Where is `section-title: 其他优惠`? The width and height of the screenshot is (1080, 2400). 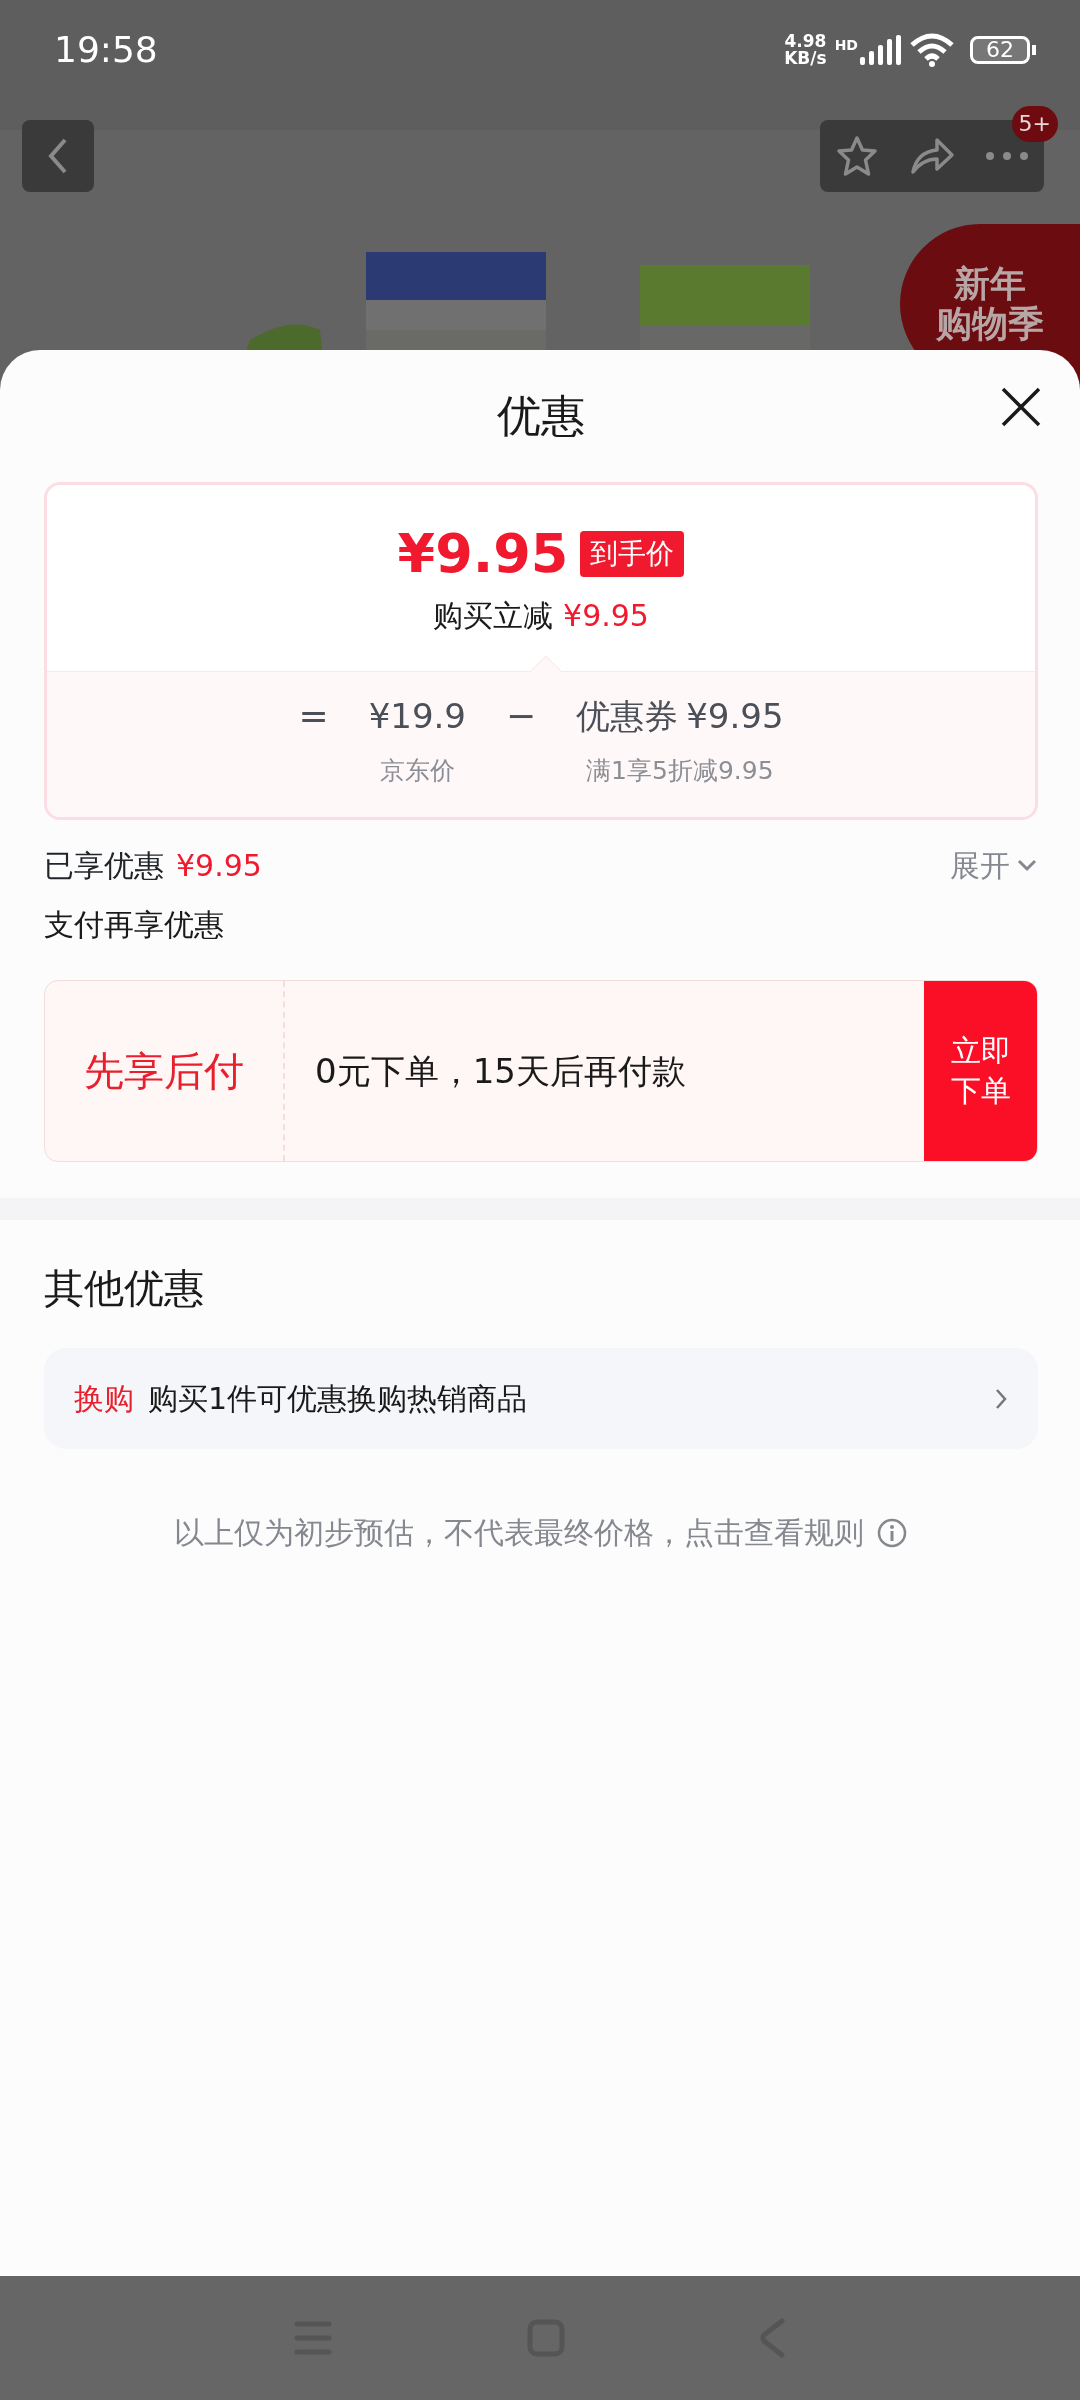
section-title: 其他优惠 is located at coordinates (124, 1288).